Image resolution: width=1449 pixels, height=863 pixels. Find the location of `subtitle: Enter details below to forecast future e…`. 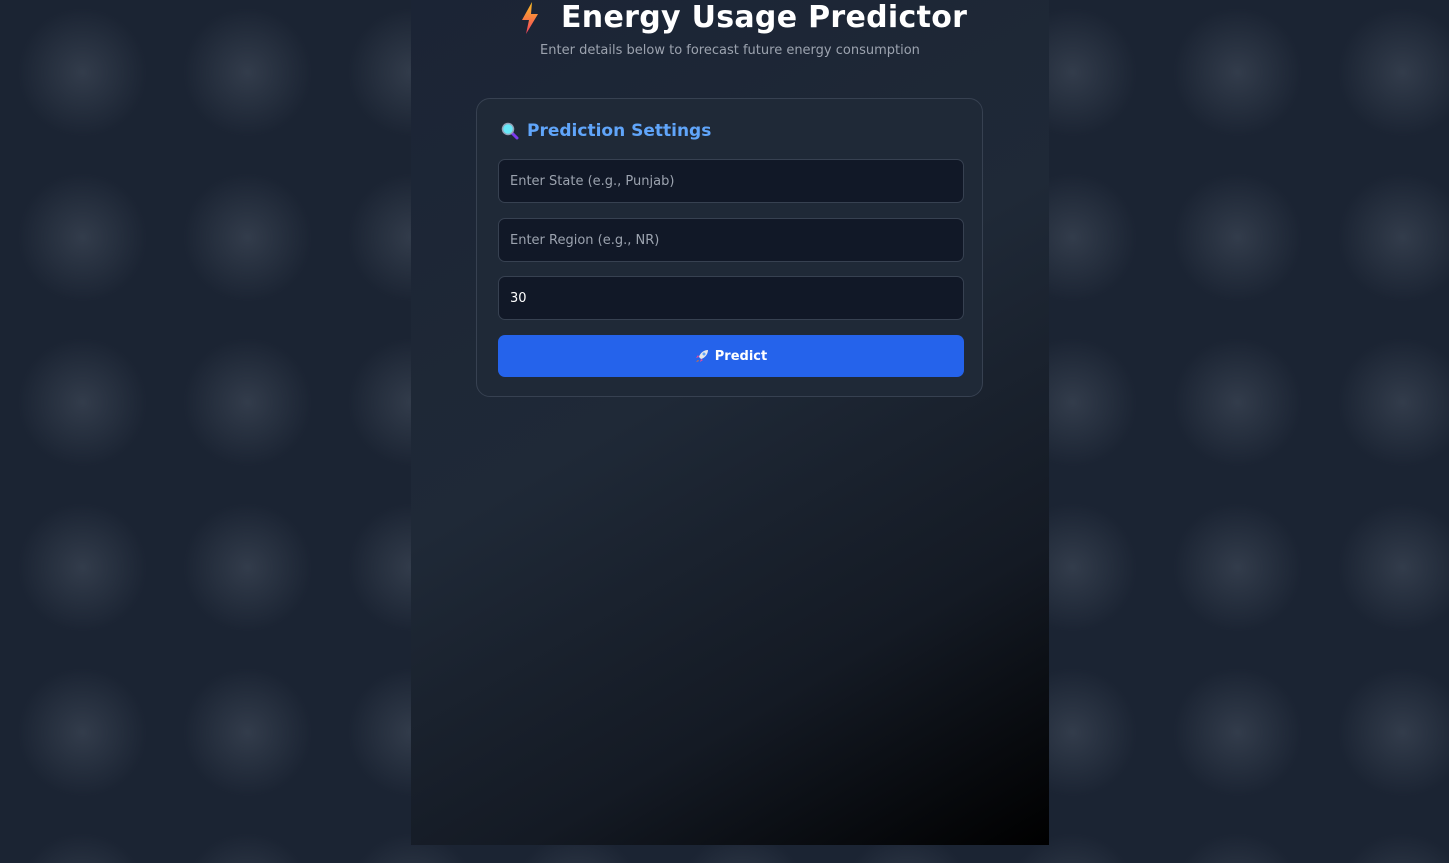

subtitle: Enter details below to forecast future e… is located at coordinates (730, 50).